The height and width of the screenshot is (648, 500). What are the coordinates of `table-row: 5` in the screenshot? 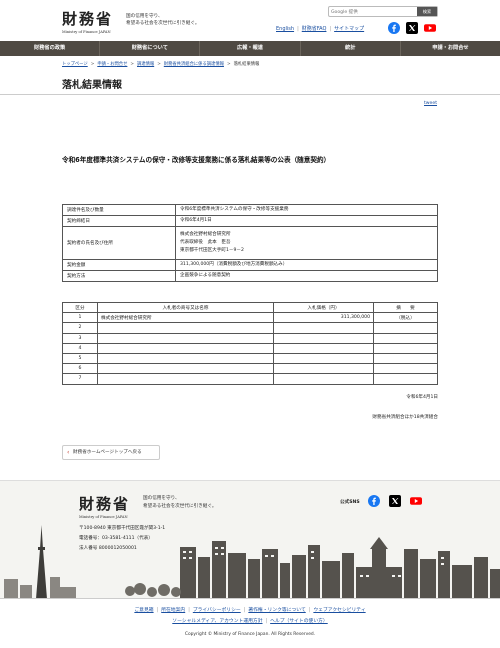 It's located at (250, 358).